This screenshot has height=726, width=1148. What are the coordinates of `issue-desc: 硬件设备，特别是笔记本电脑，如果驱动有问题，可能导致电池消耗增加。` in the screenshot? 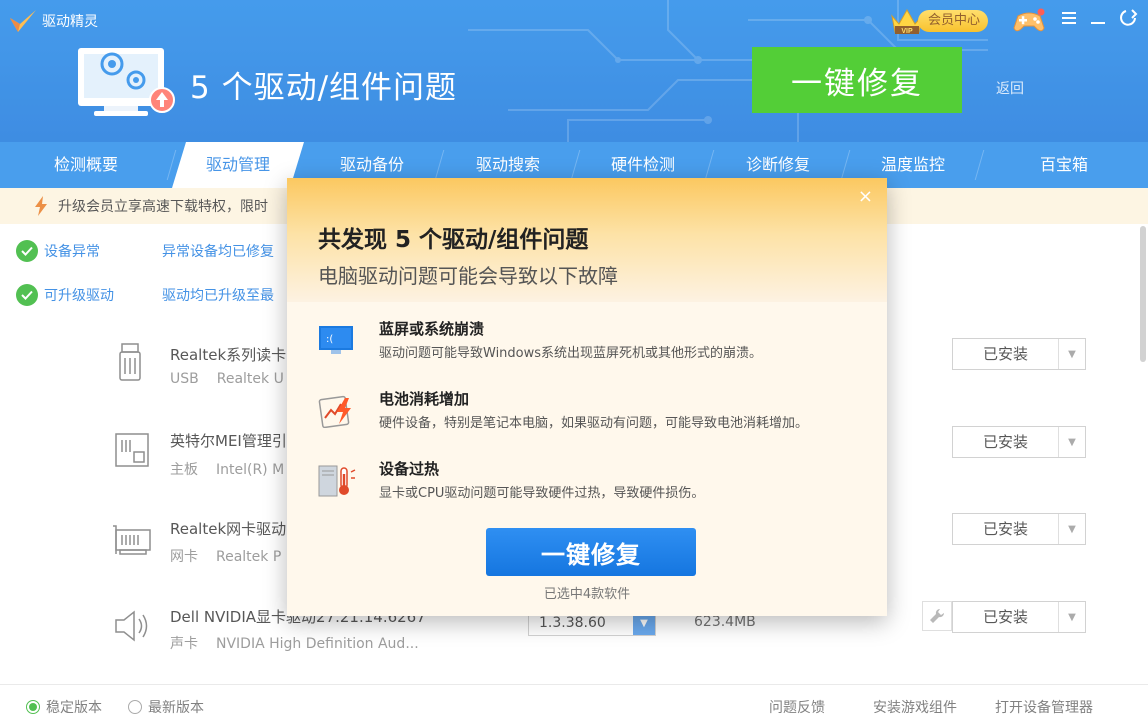 It's located at (594, 423).